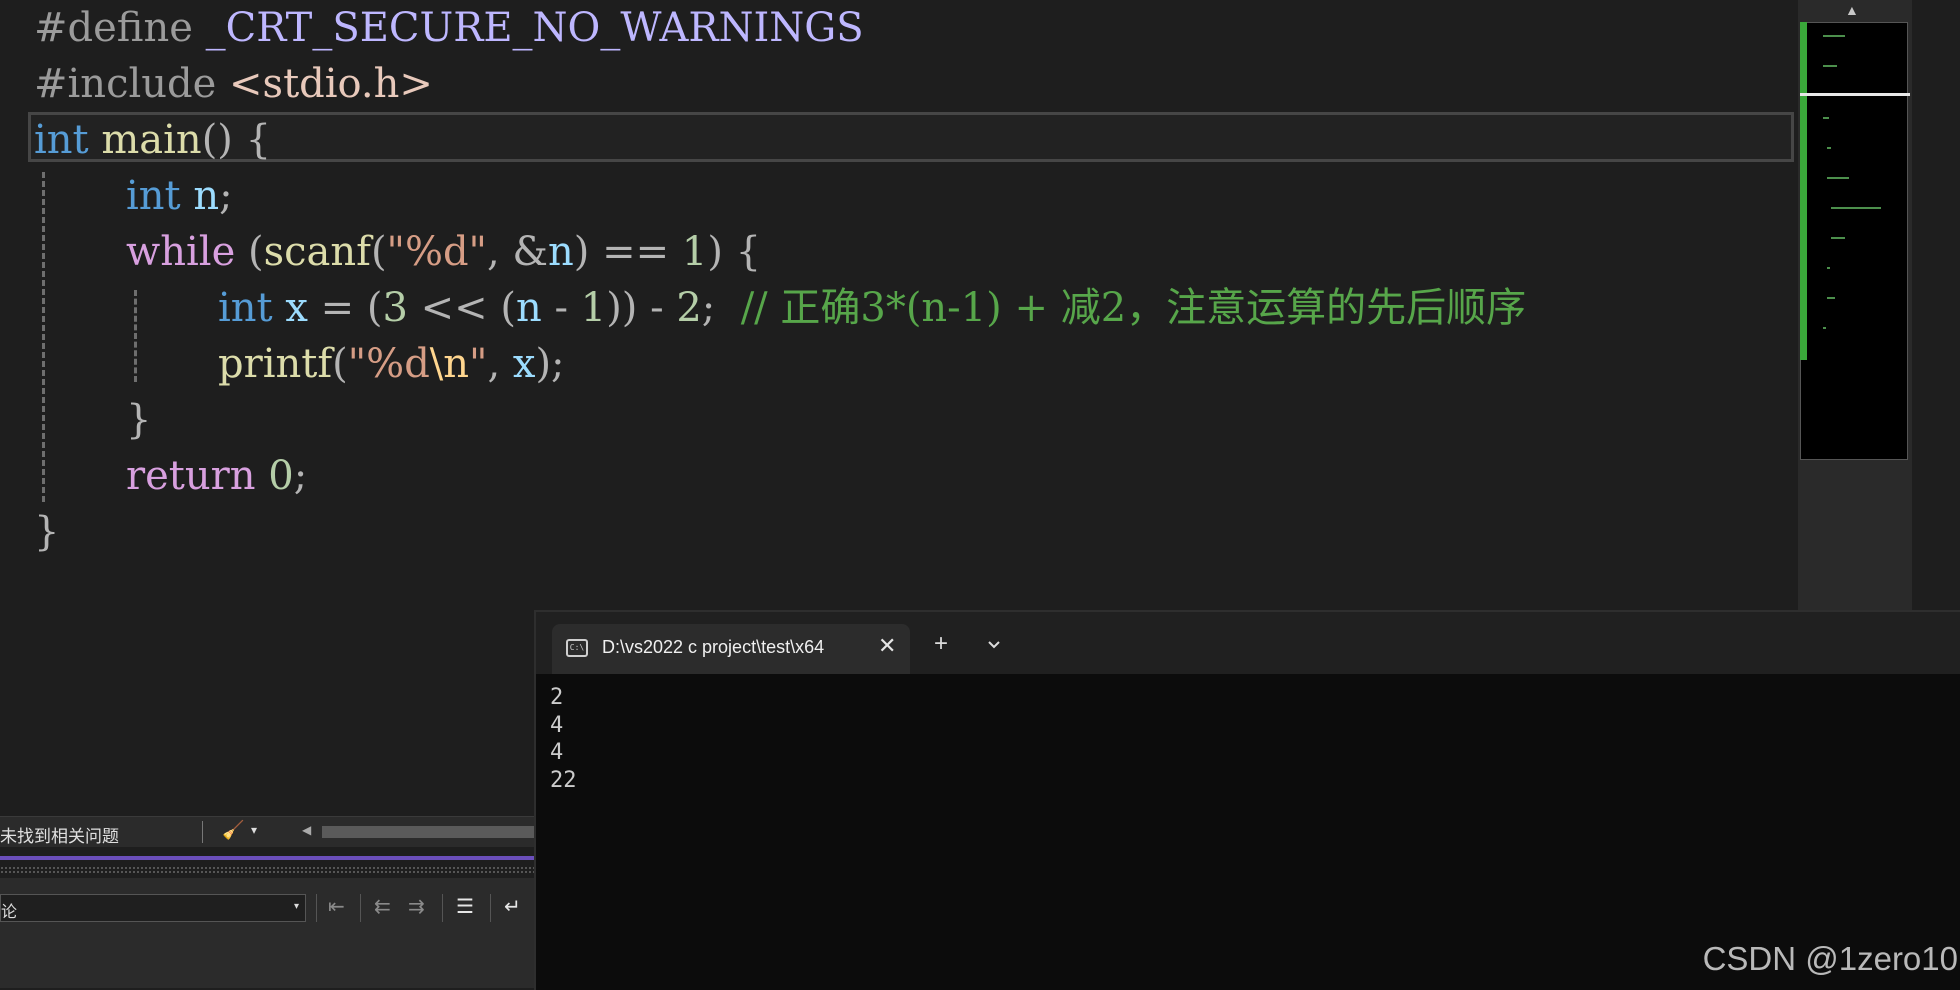 The width and height of the screenshot is (1960, 990). What do you see at coordinates (1854, 241) in the screenshot?
I see `minimap-preview` at bounding box center [1854, 241].